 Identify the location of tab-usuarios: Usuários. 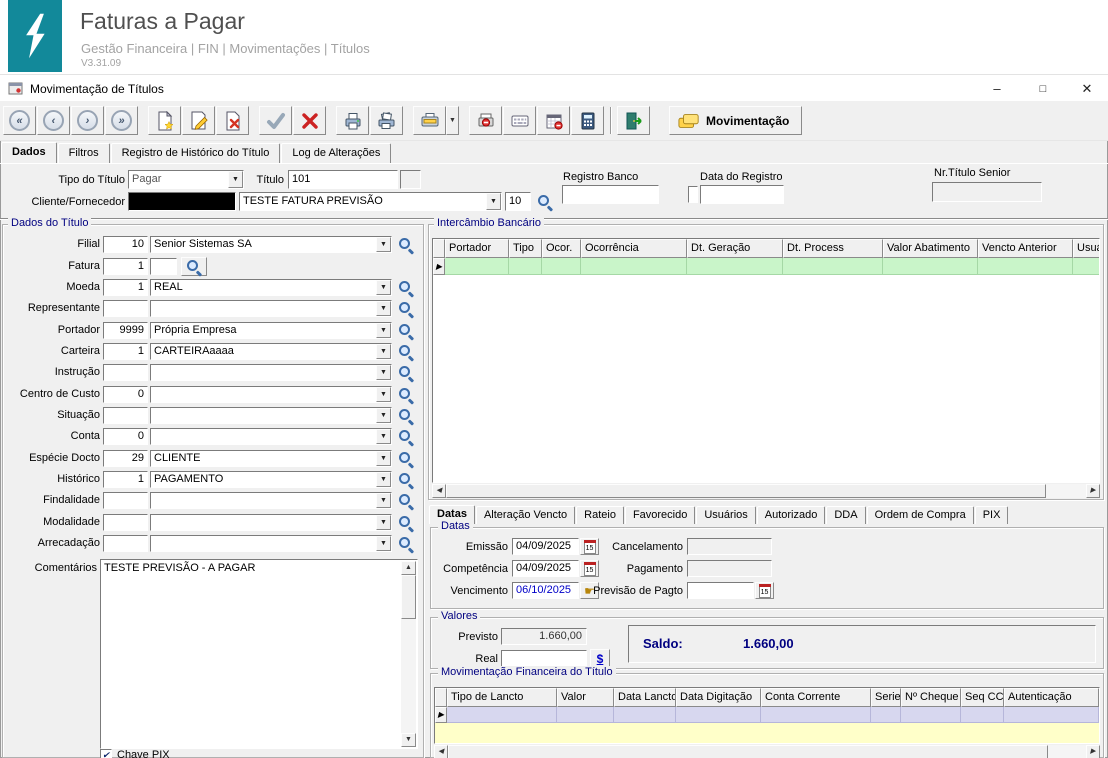
(726, 515).